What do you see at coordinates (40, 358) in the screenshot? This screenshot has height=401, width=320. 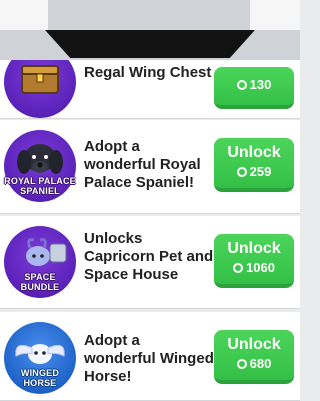 I see `item-thumbnail: WINGED HORSE` at bounding box center [40, 358].